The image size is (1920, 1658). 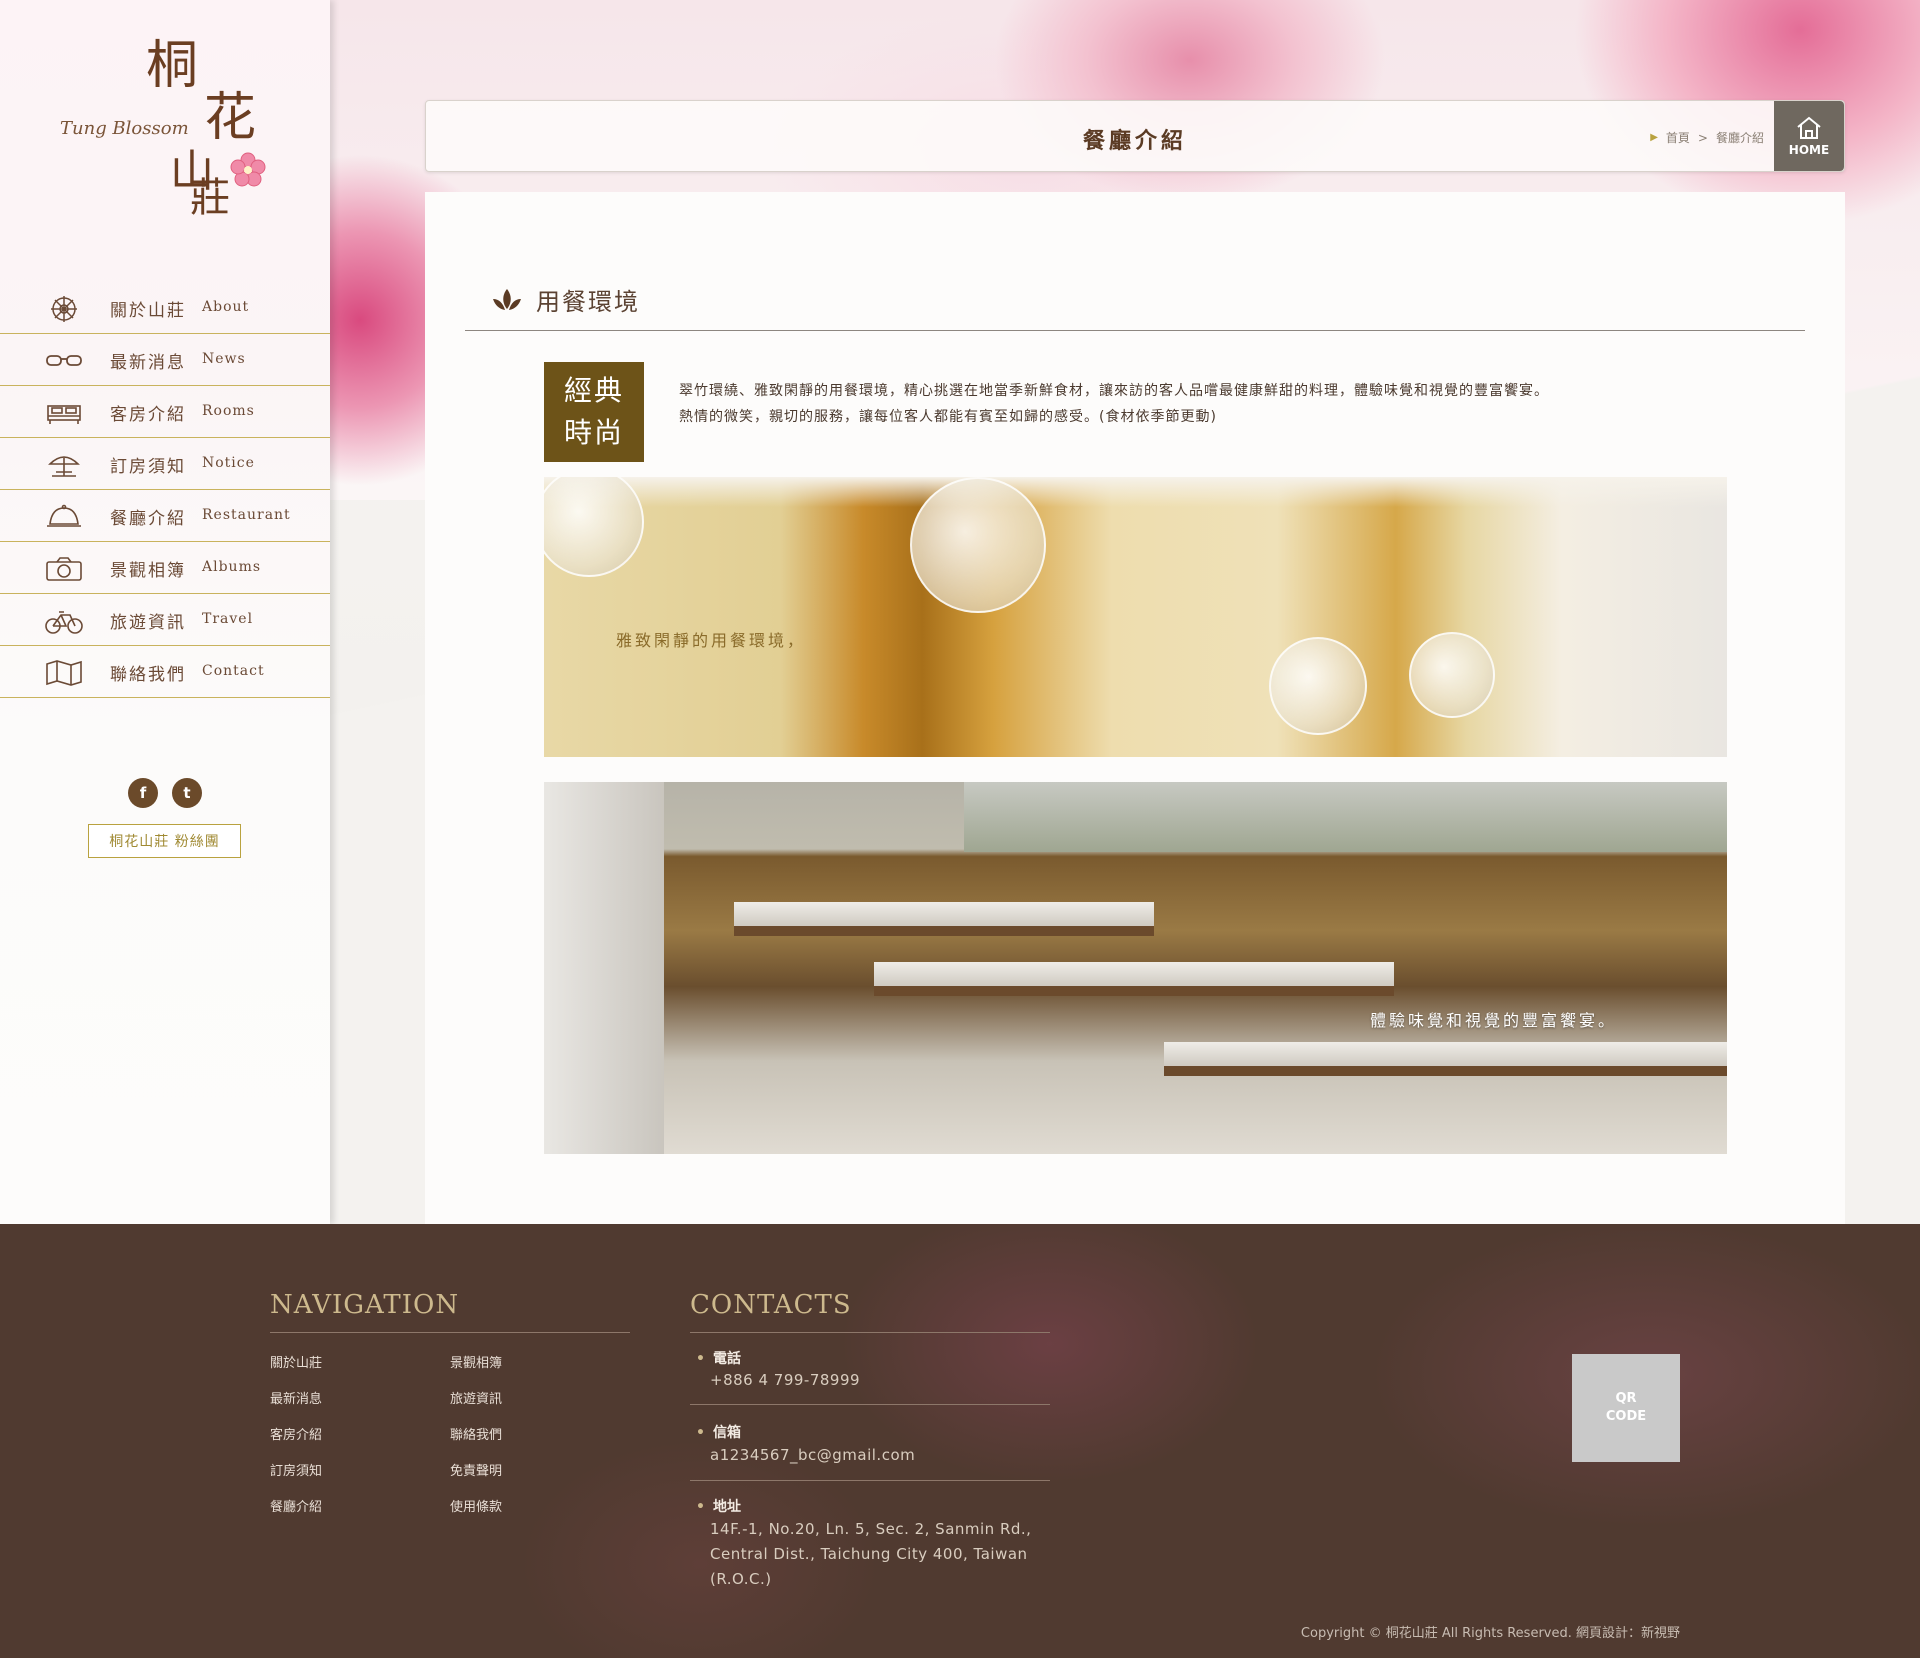 I want to click on nav-label-zh: 餐廳介紹, so click(x=148, y=519).